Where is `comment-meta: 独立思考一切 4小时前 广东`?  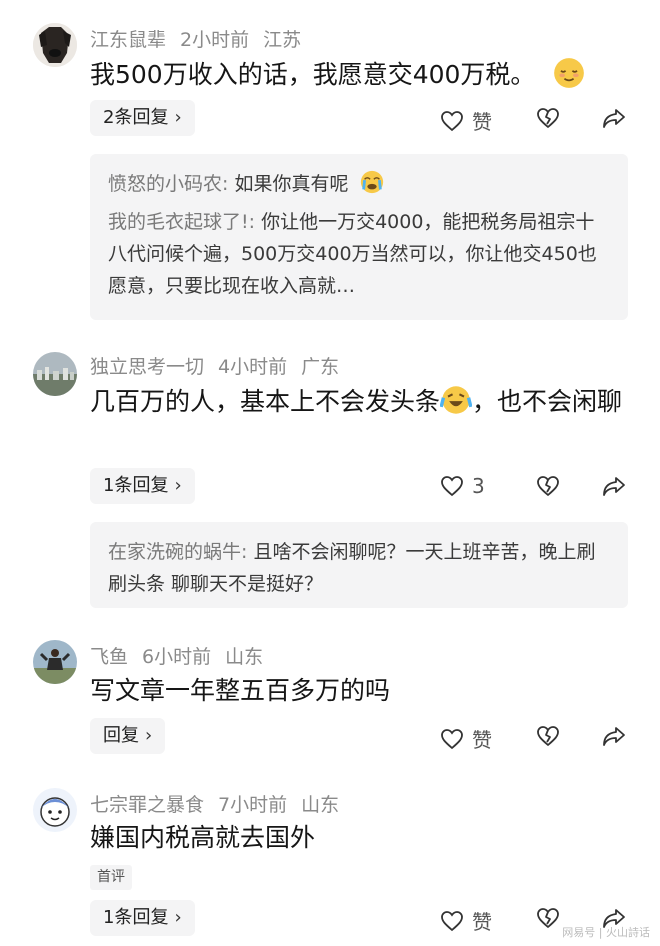 comment-meta: 独立思考一切 4小时前 广东 is located at coordinates (221, 365).